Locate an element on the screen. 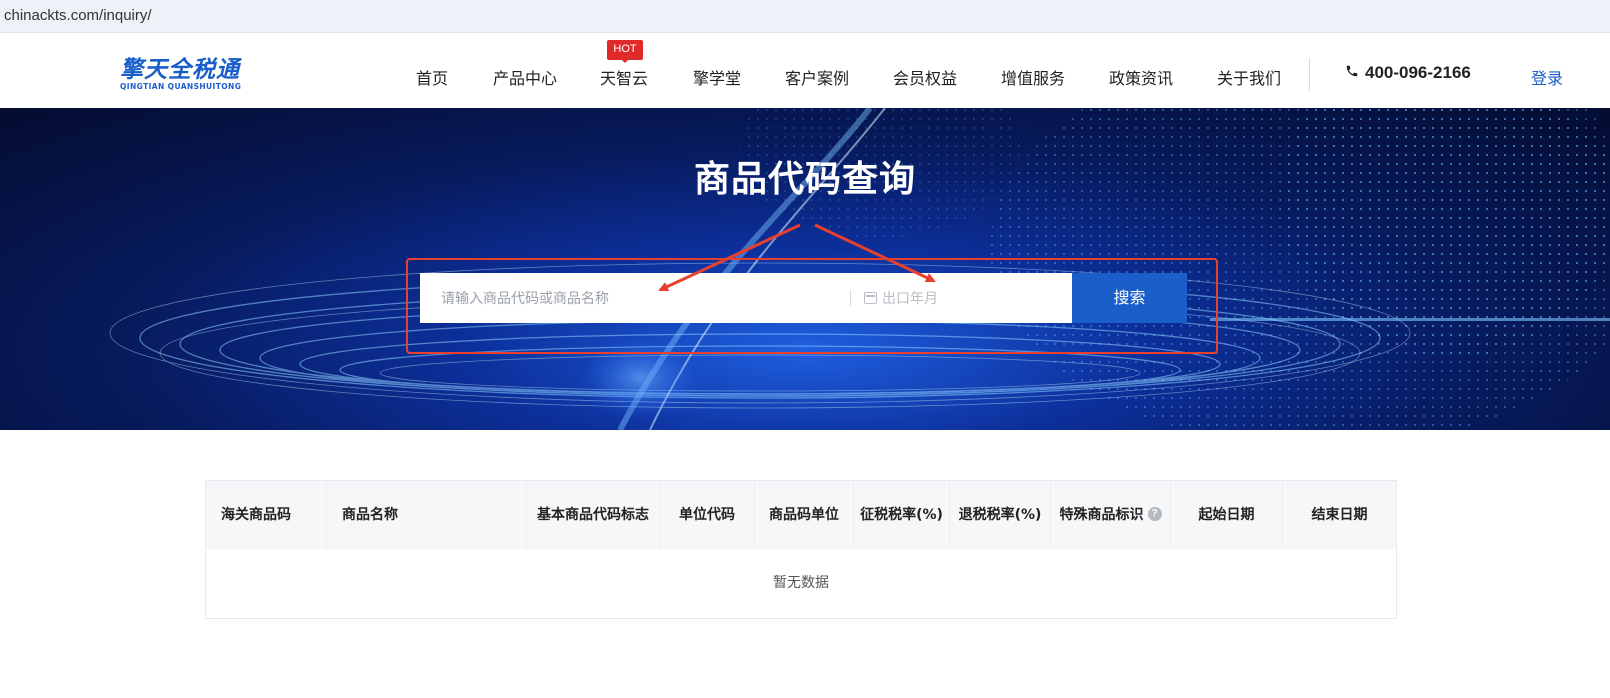 The width and height of the screenshot is (1610, 698). nav-item-membership: 会员权益 is located at coordinates (925, 77).